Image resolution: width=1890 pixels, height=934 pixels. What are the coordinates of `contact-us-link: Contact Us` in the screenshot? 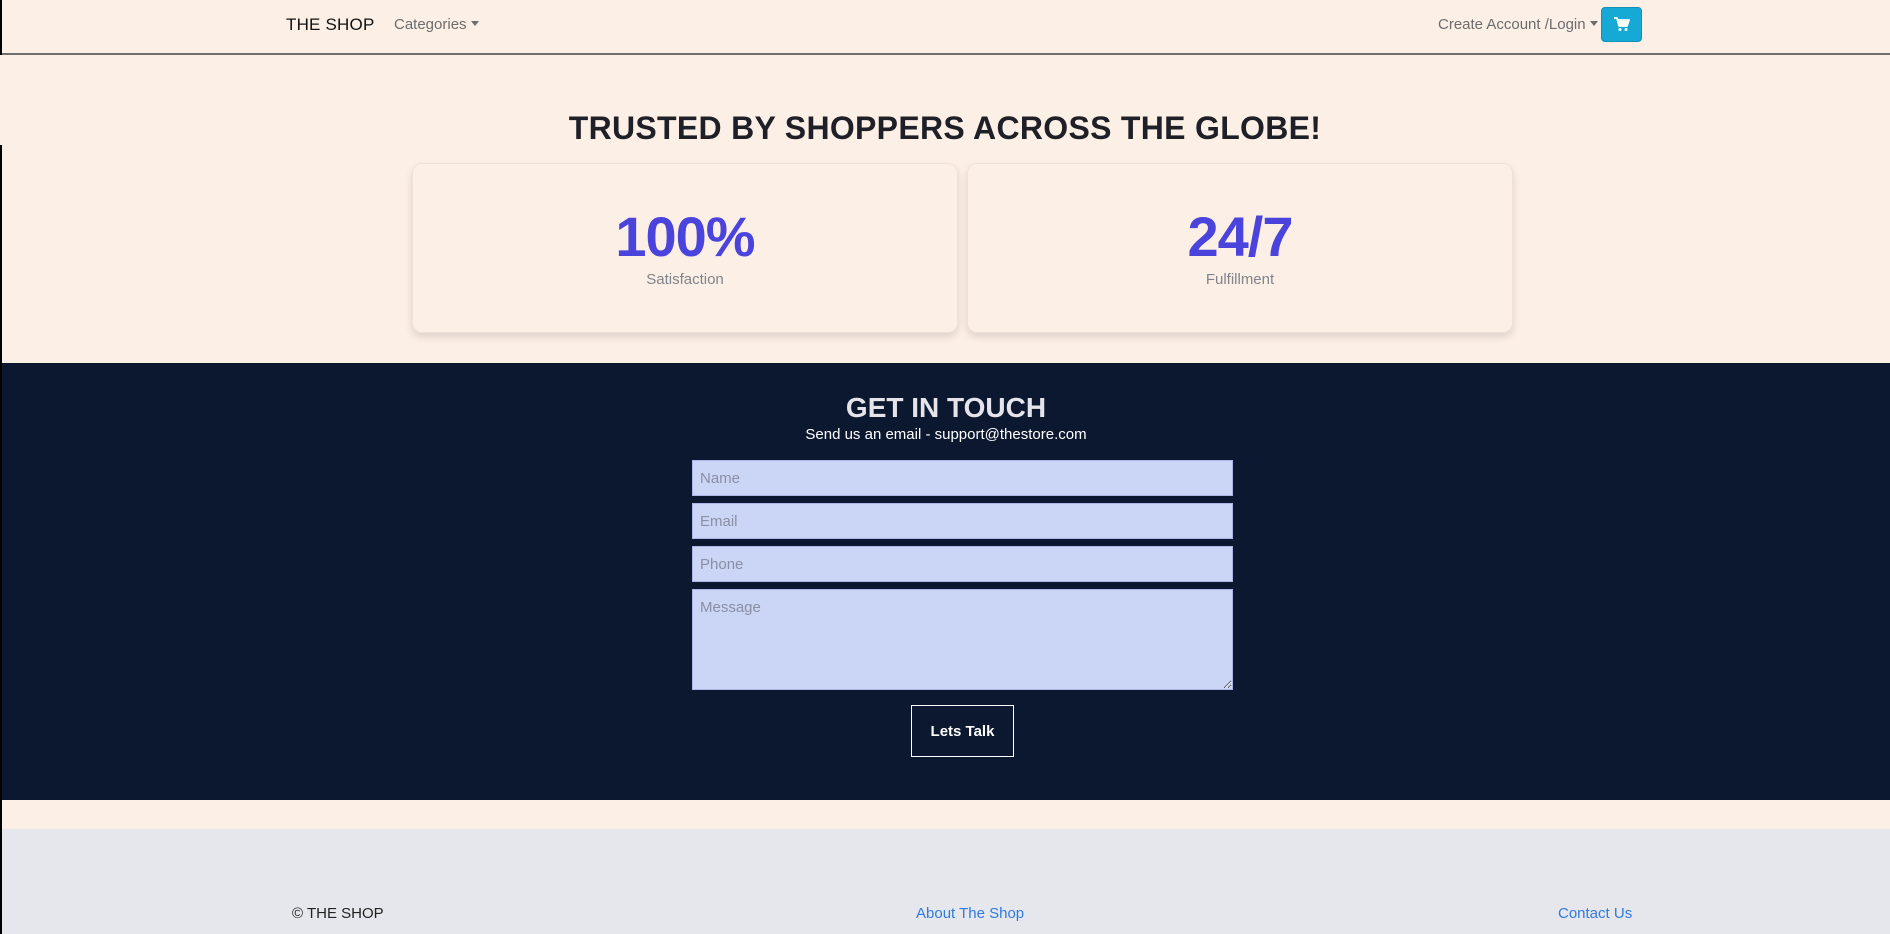 It's located at (1595, 913).